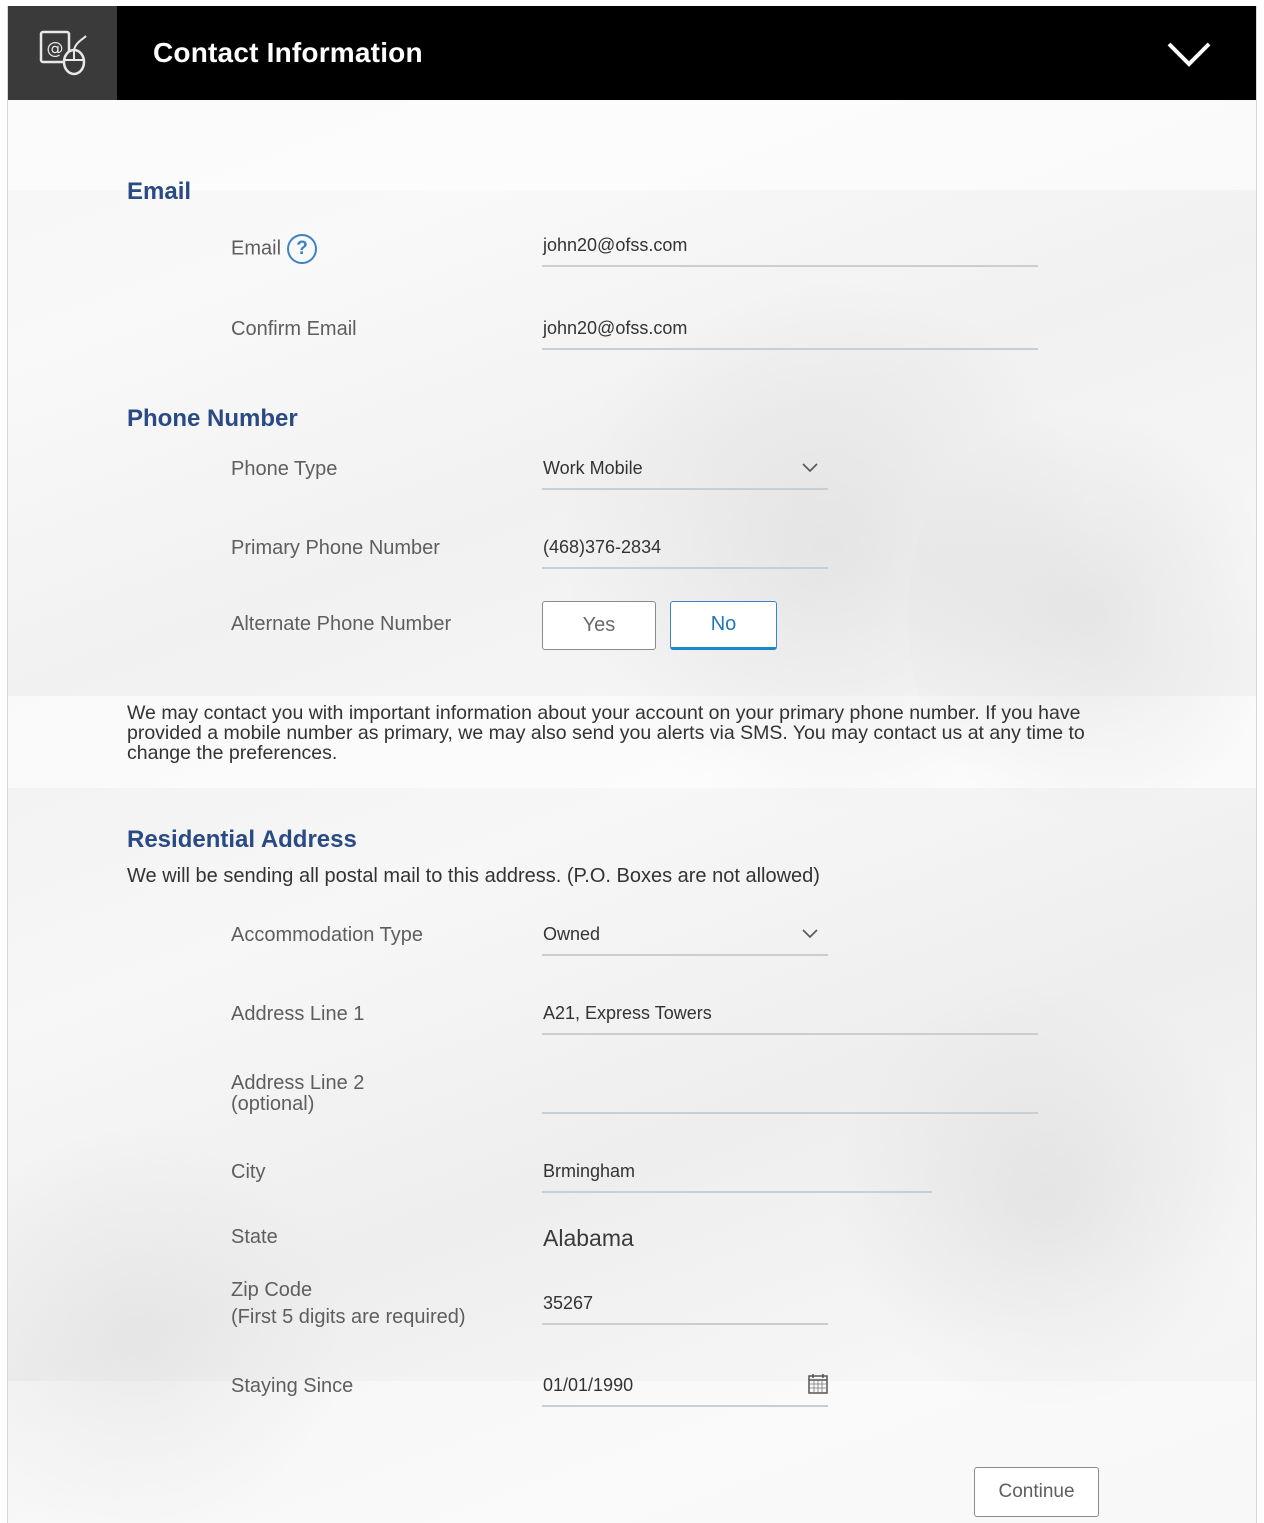  What do you see at coordinates (256, 248) in the screenshot?
I see `email-label: Email` at bounding box center [256, 248].